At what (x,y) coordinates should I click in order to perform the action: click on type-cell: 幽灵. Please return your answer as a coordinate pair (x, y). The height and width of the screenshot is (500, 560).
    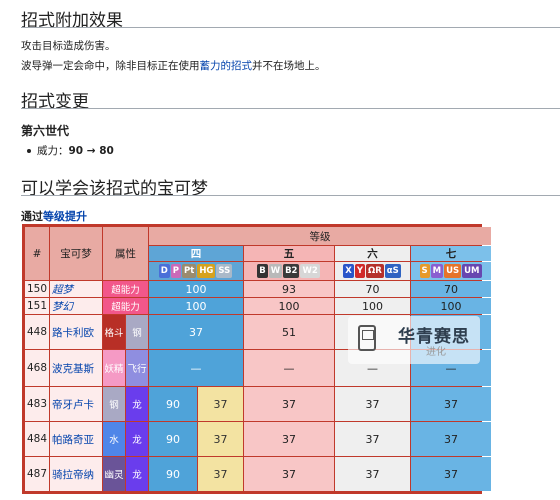
    Looking at the image, I should click on (114, 474).